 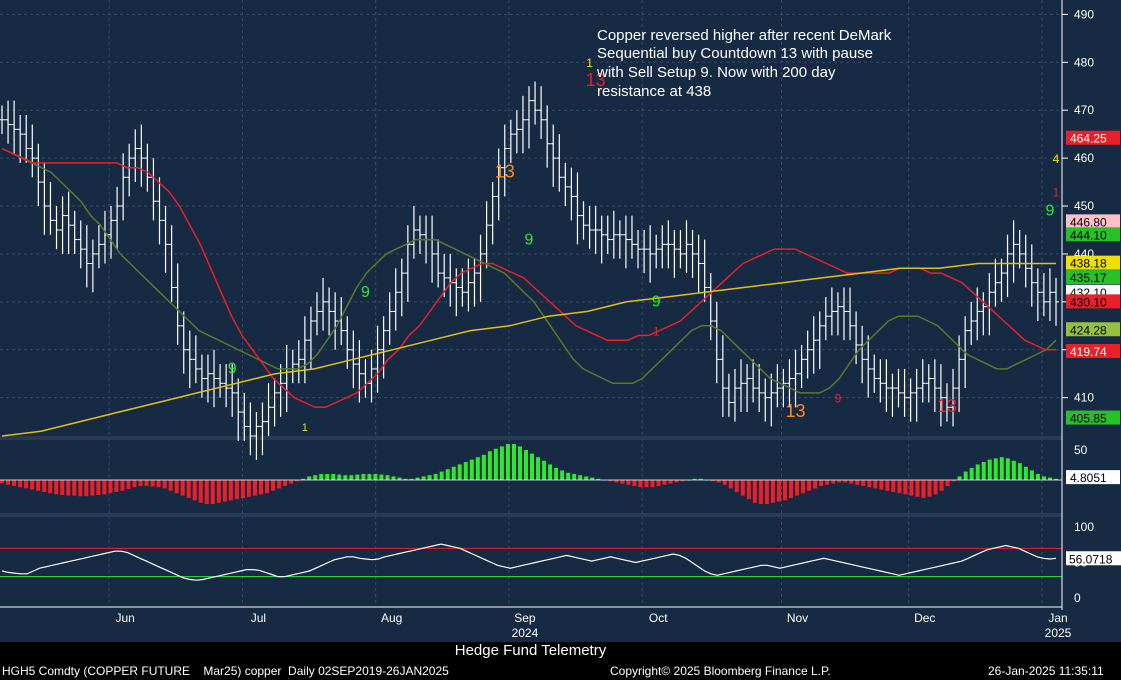 What do you see at coordinates (716, 72) in the screenshot?
I see `annotation-line: with Sell Setup 9. Now with 200 day` at bounding box center [716, 72].